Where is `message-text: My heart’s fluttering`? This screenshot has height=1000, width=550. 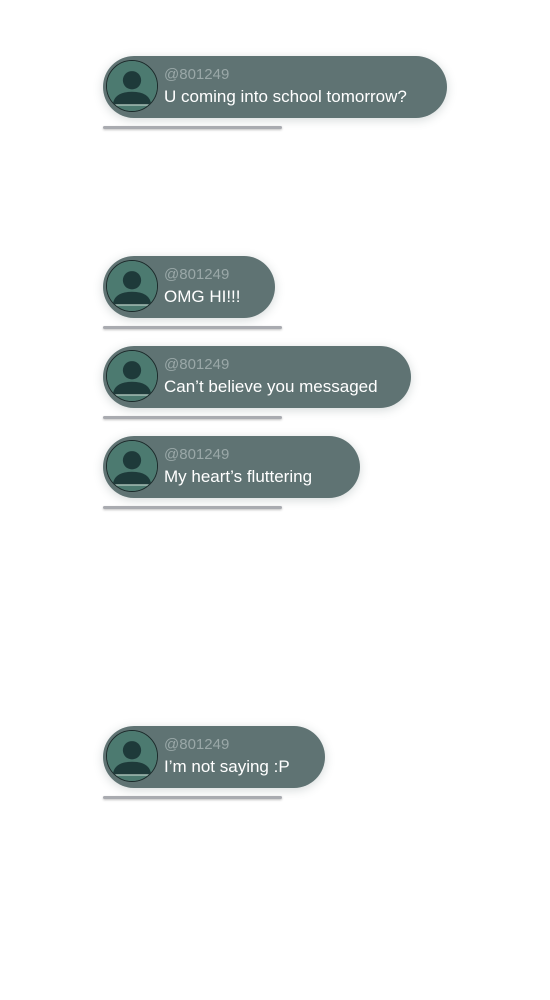 message-text: My heart’s fluttering is located at coordinates (238, 476).